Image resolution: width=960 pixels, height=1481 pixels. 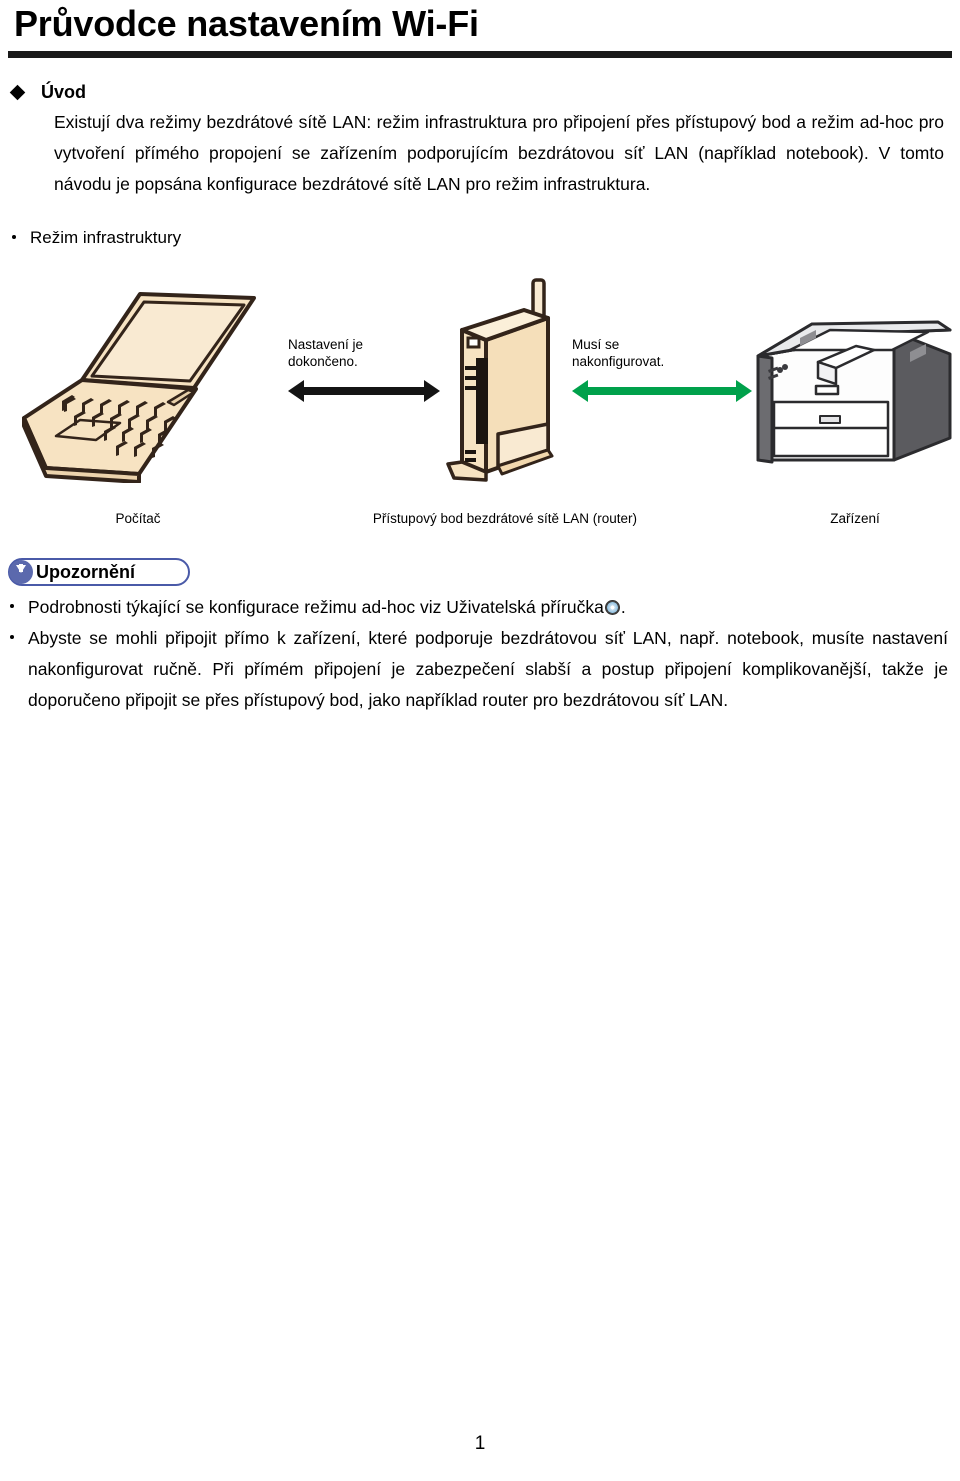 I want to click on figure-subheading-label: Režim infrastruktury, so click(x=106, y=237).